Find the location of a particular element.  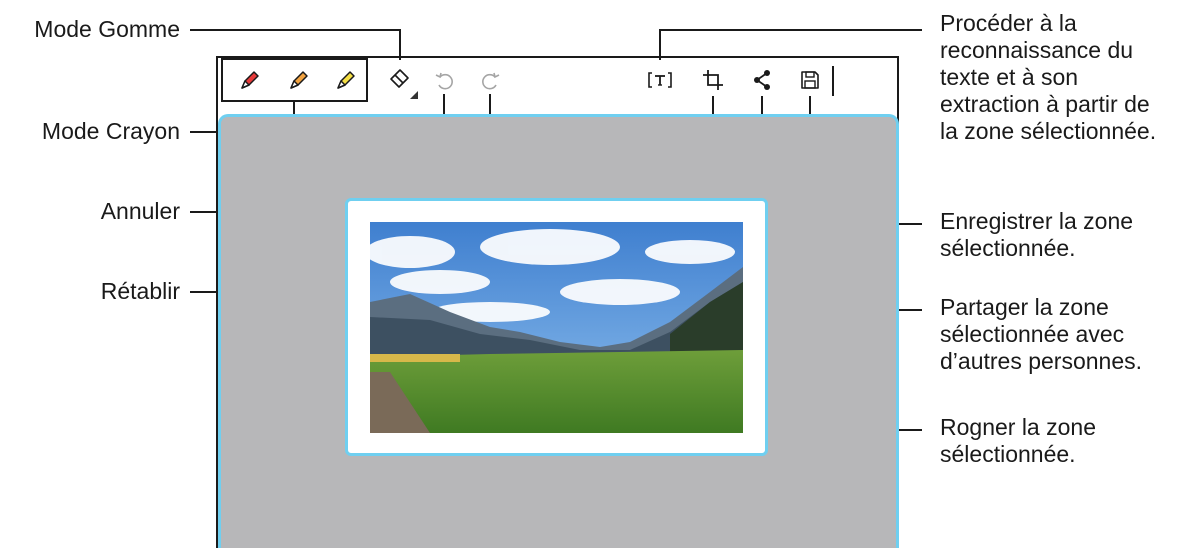

orange-pen-icon is located at coordinates (299, 80).